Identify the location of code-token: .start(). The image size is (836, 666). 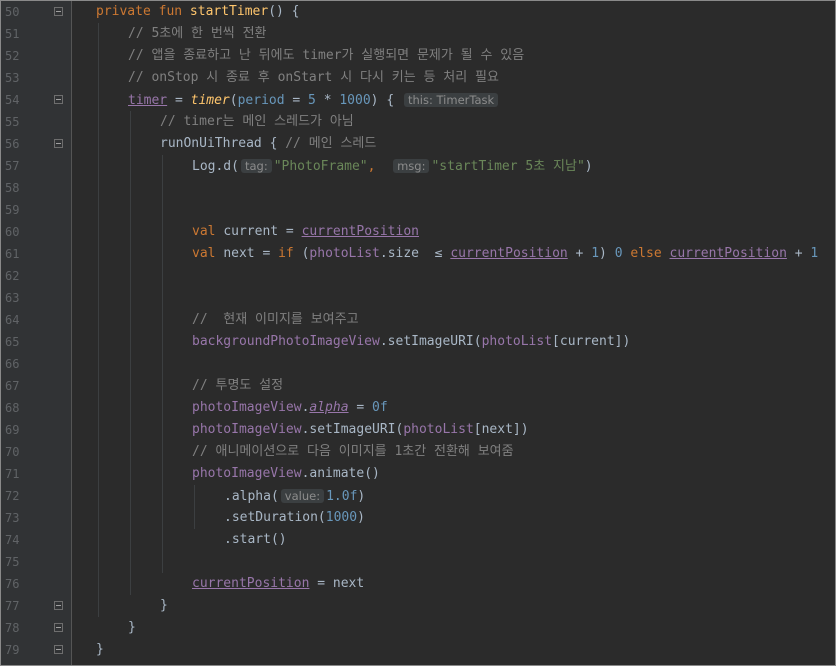
(255, 539).